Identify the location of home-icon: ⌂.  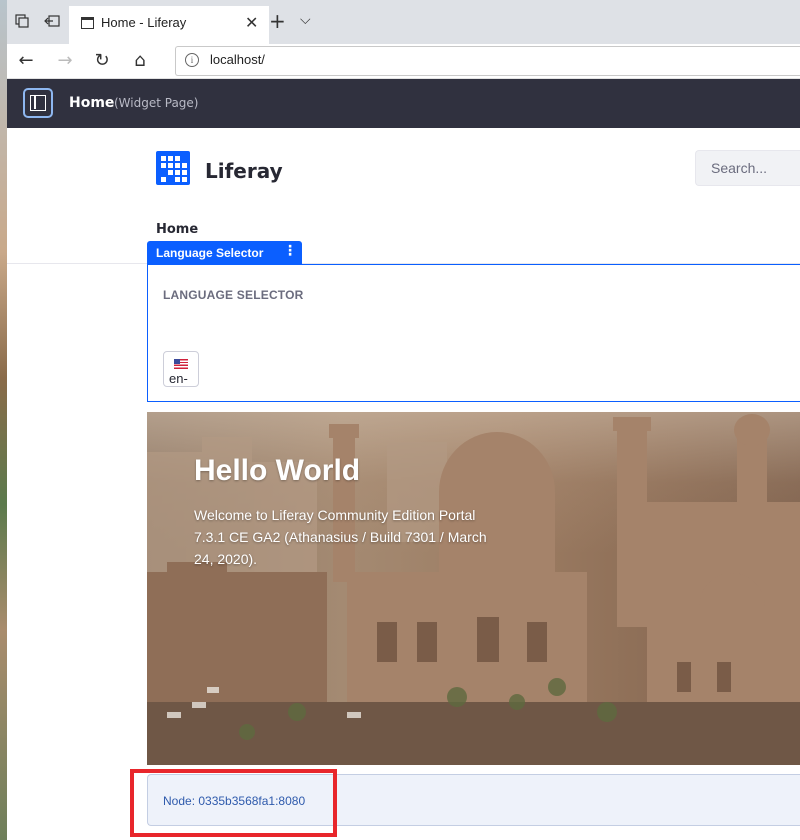
(140, 60).